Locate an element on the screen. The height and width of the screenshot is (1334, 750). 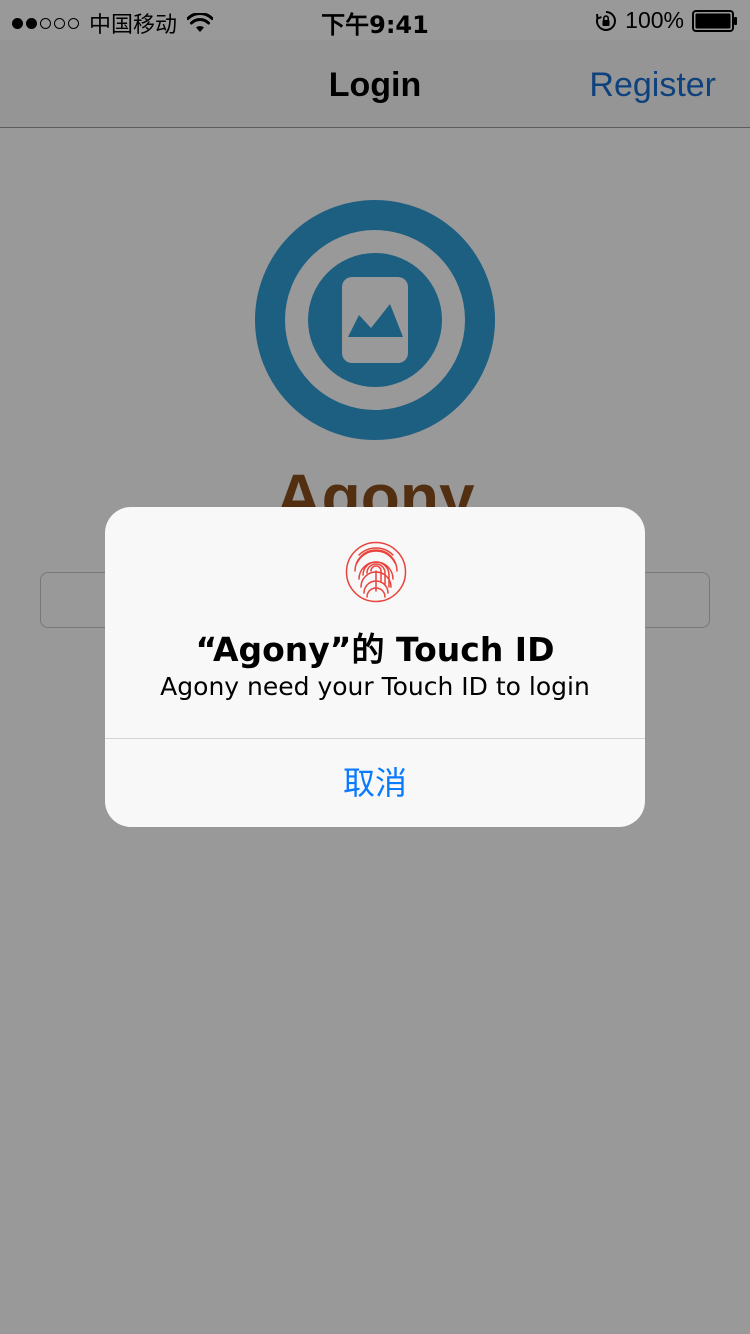
cancel-button: 取消 is located at coordinates (375, 783).